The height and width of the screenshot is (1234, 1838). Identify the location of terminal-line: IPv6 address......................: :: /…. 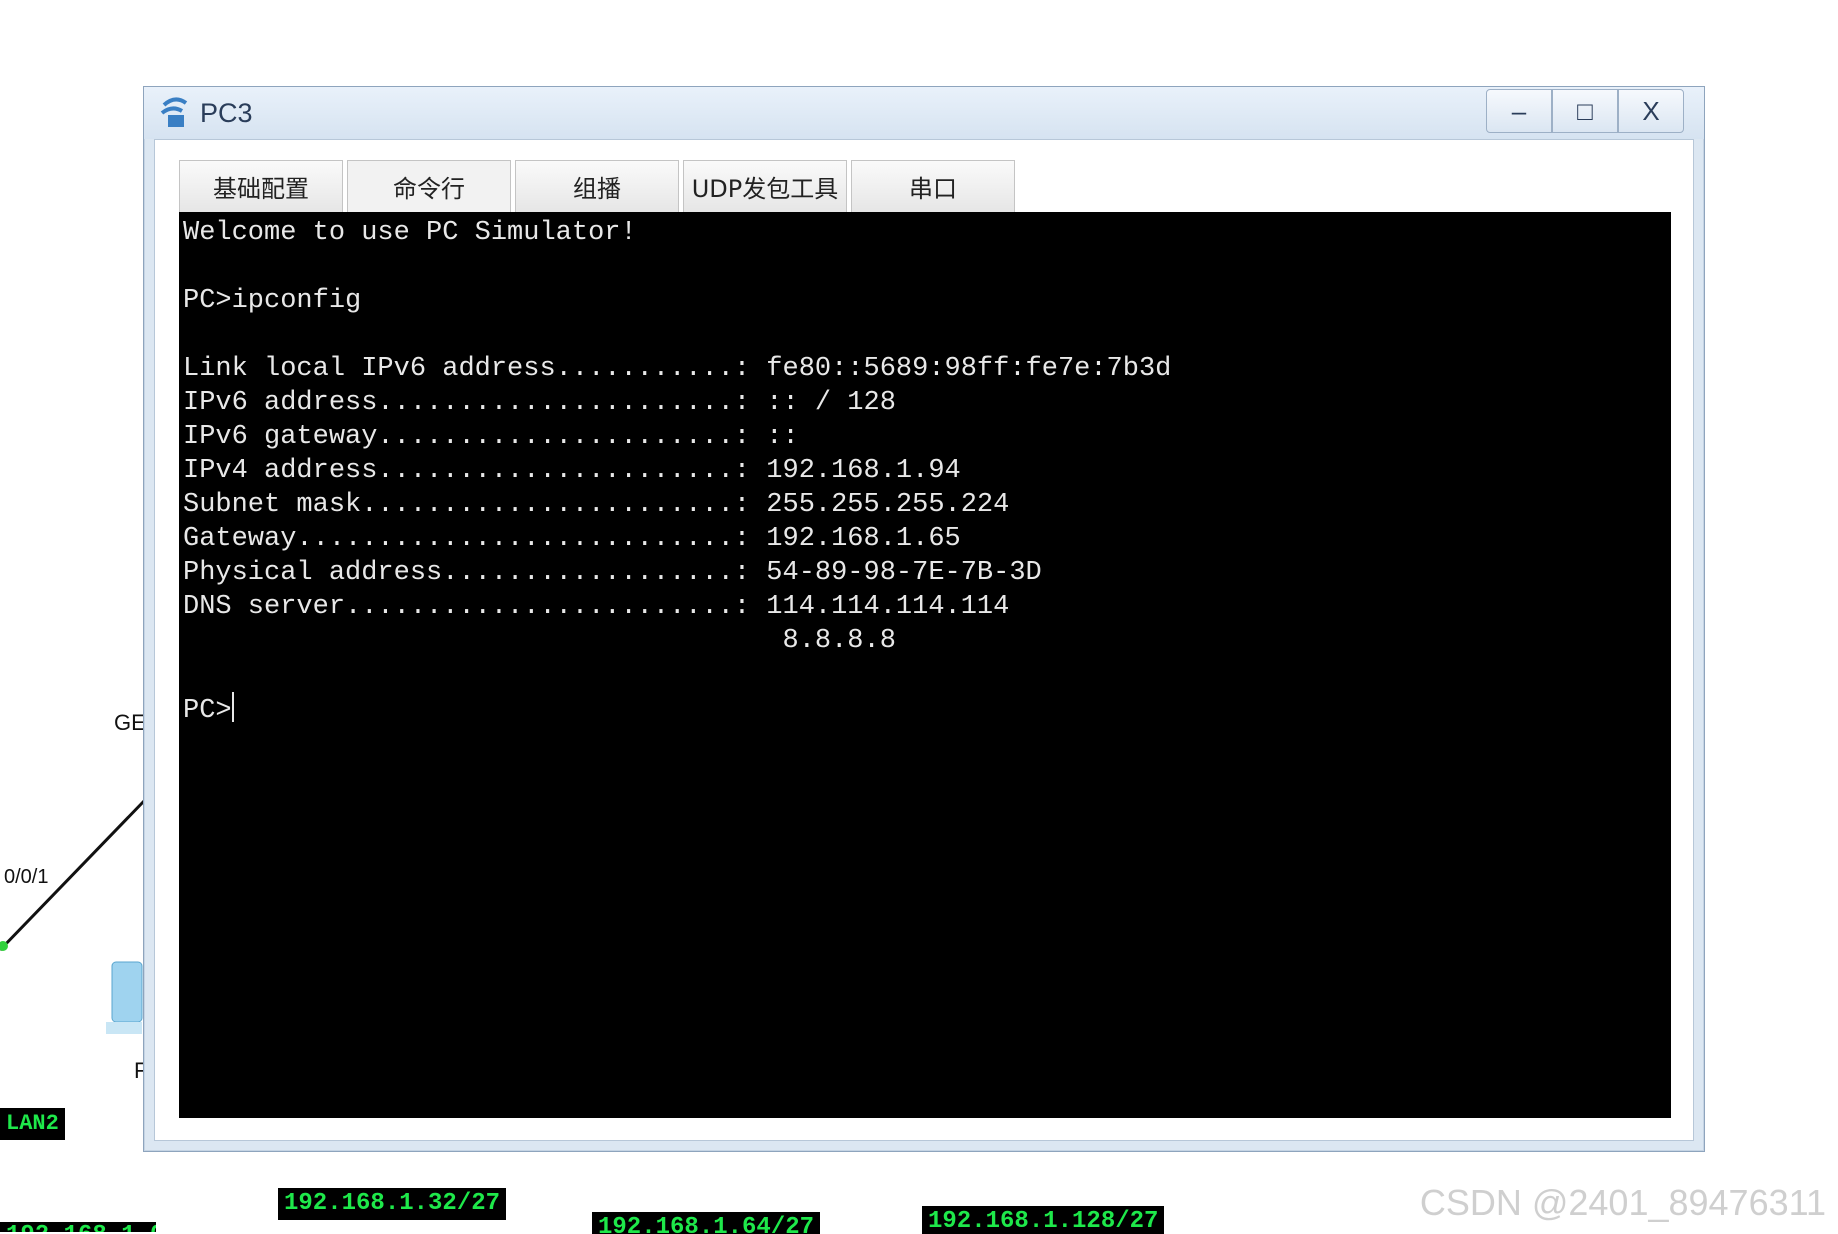
(539, 403).